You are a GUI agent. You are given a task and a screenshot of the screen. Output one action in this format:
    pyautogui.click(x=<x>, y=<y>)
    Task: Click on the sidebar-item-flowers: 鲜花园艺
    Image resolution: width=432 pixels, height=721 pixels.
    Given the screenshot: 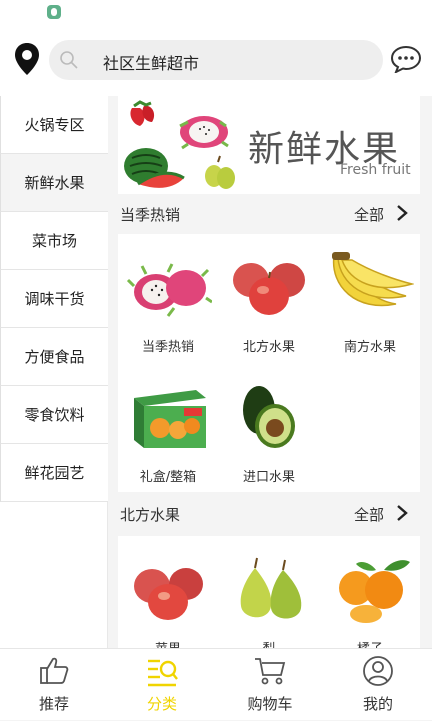 What is the action you would take?
    pyautogui.click(x=54, y=473)
    